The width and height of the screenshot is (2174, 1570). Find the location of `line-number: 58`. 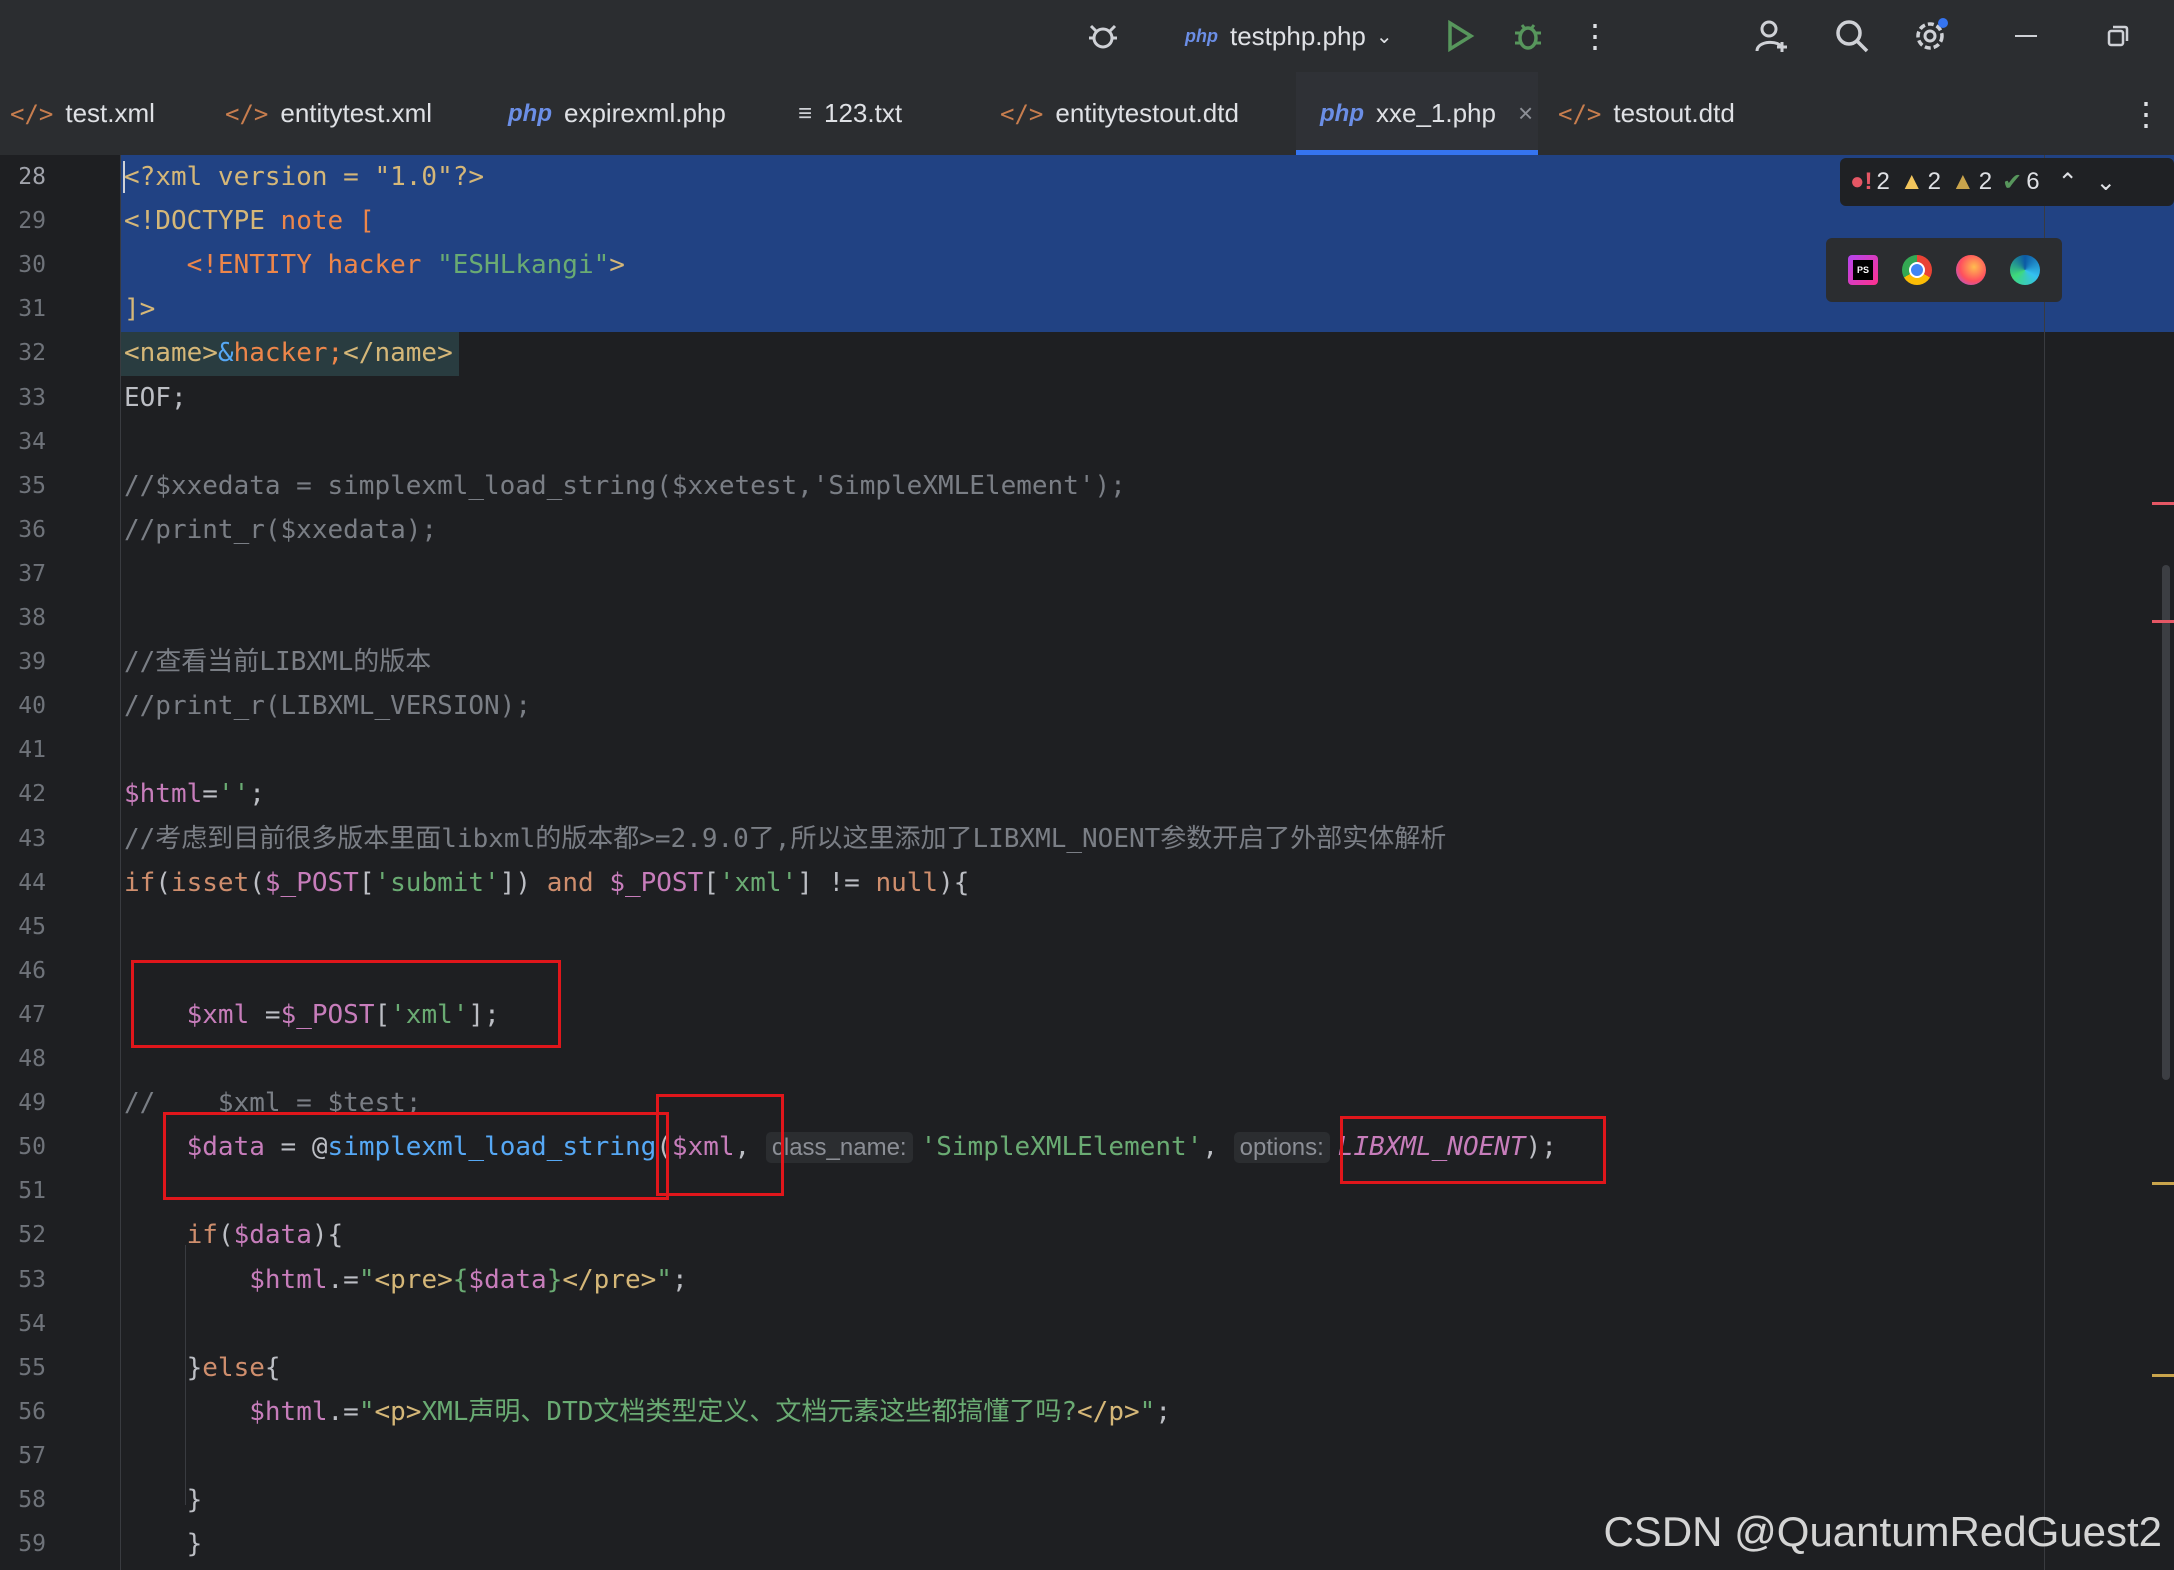

line-number: 58 is located at coordinates (23, 1500).